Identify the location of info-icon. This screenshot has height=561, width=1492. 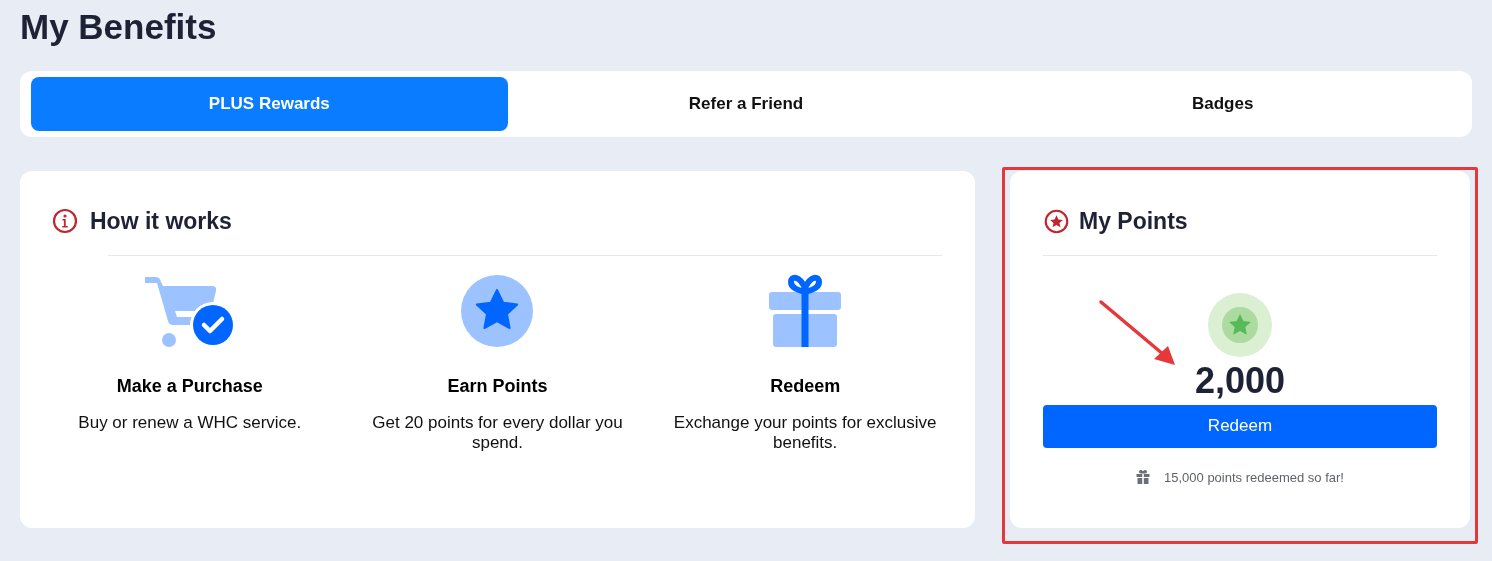
(65, 221).